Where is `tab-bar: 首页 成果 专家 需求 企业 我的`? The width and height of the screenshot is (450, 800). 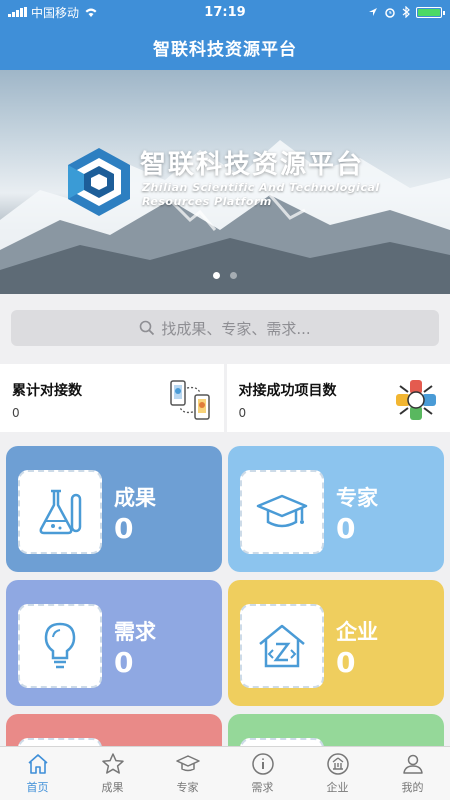
tab-bar: 首页 成果 专家 需求 企业 我的 is located at coordinates (225, 773).